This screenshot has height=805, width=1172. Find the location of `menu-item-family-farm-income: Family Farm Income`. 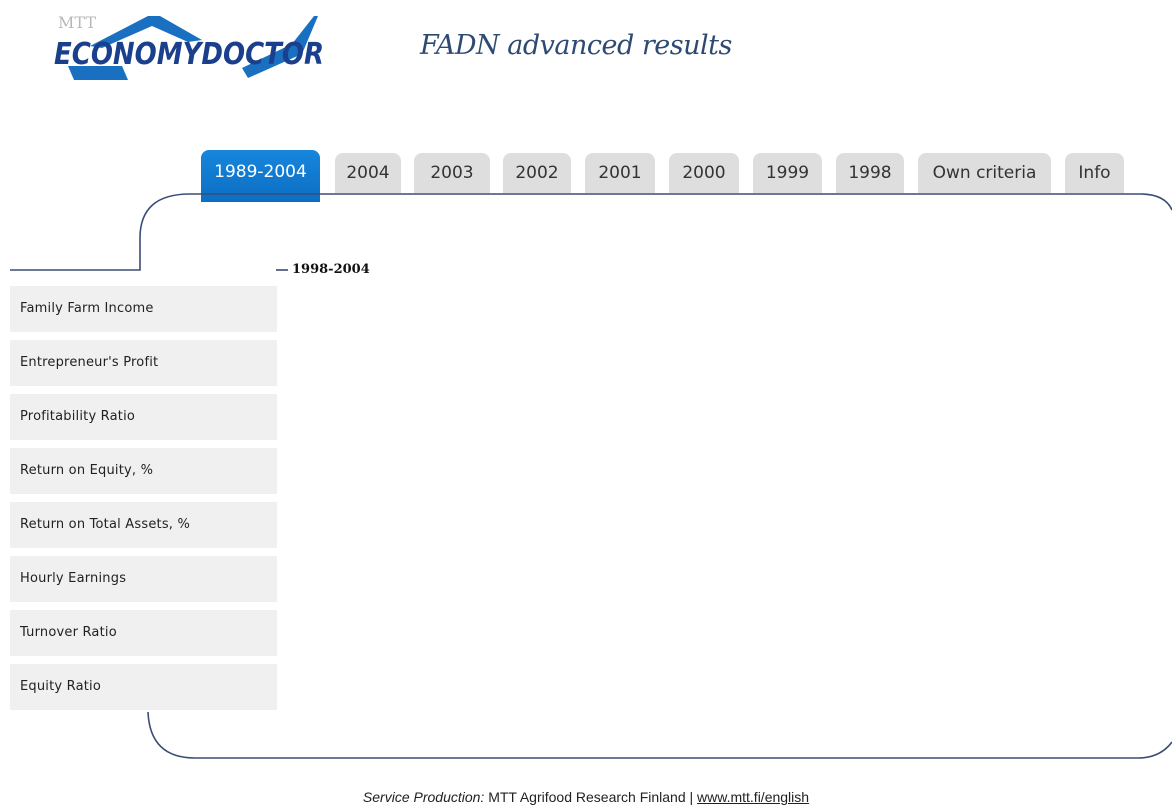

menu-item-family-farm-income: Family Farm Income is located at coordinates (143, 309).